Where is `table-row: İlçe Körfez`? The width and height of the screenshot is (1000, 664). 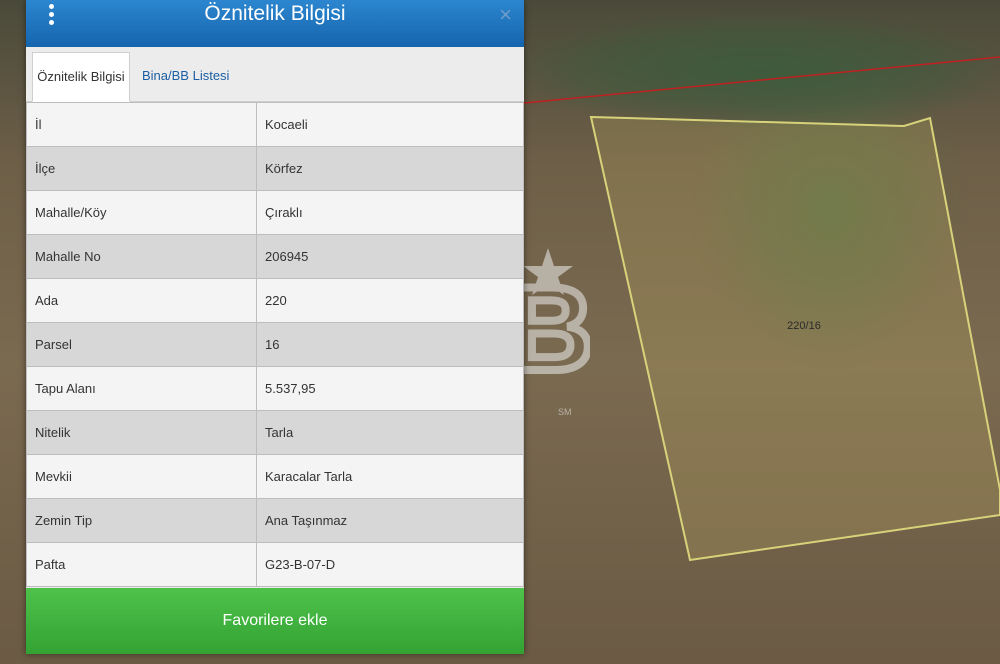
table-row: İlçe Körfez is located at coordinates (275, 168).